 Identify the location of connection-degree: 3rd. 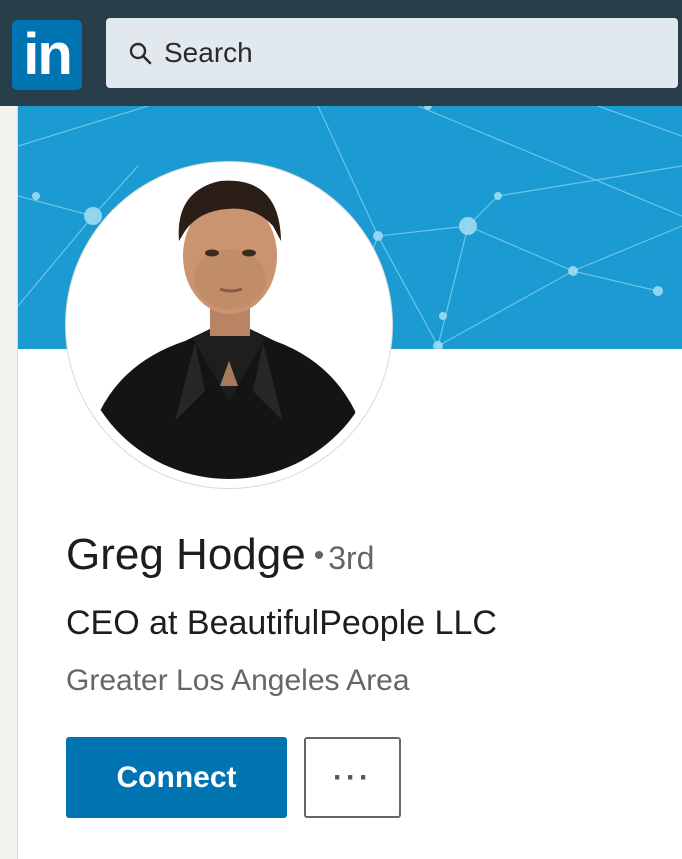
(351, 558).